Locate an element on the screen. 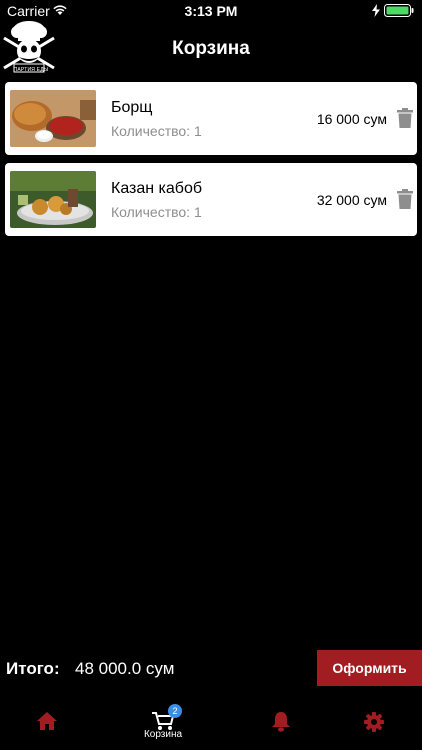 The width and height of the screenshot is (422, 750). tab-bar: 2 Корзина is located at coordinates (211, 725).